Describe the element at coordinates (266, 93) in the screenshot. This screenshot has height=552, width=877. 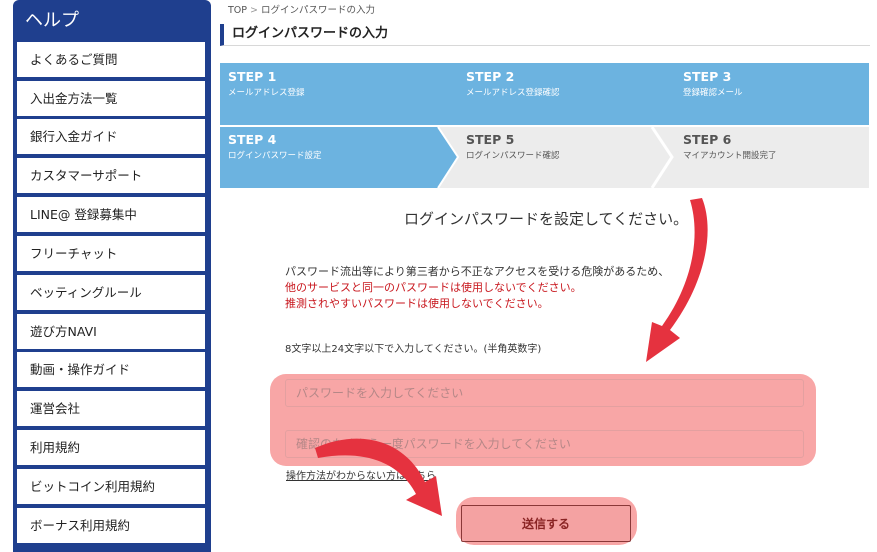
I see `step-1-label: メールアドレス登録` at that location.